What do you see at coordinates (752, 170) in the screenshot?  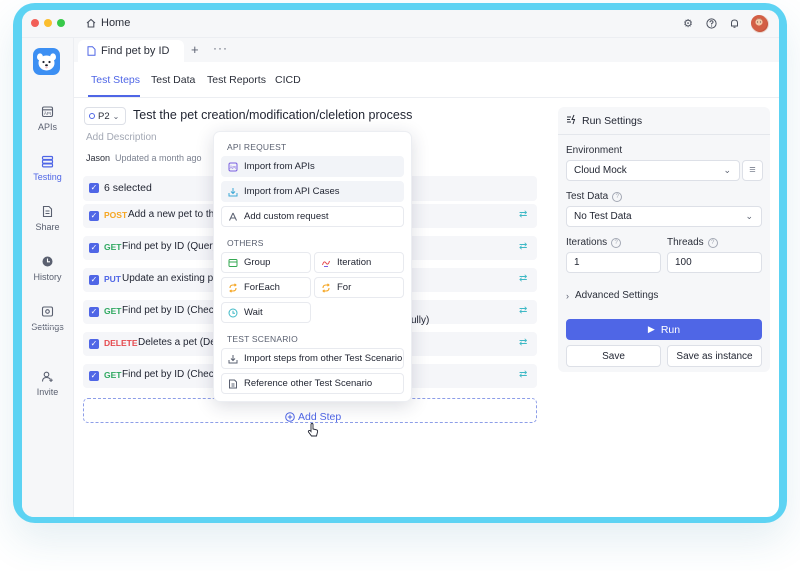 I see `environment-manage-button: ≡` at bounding box center [752, 170].